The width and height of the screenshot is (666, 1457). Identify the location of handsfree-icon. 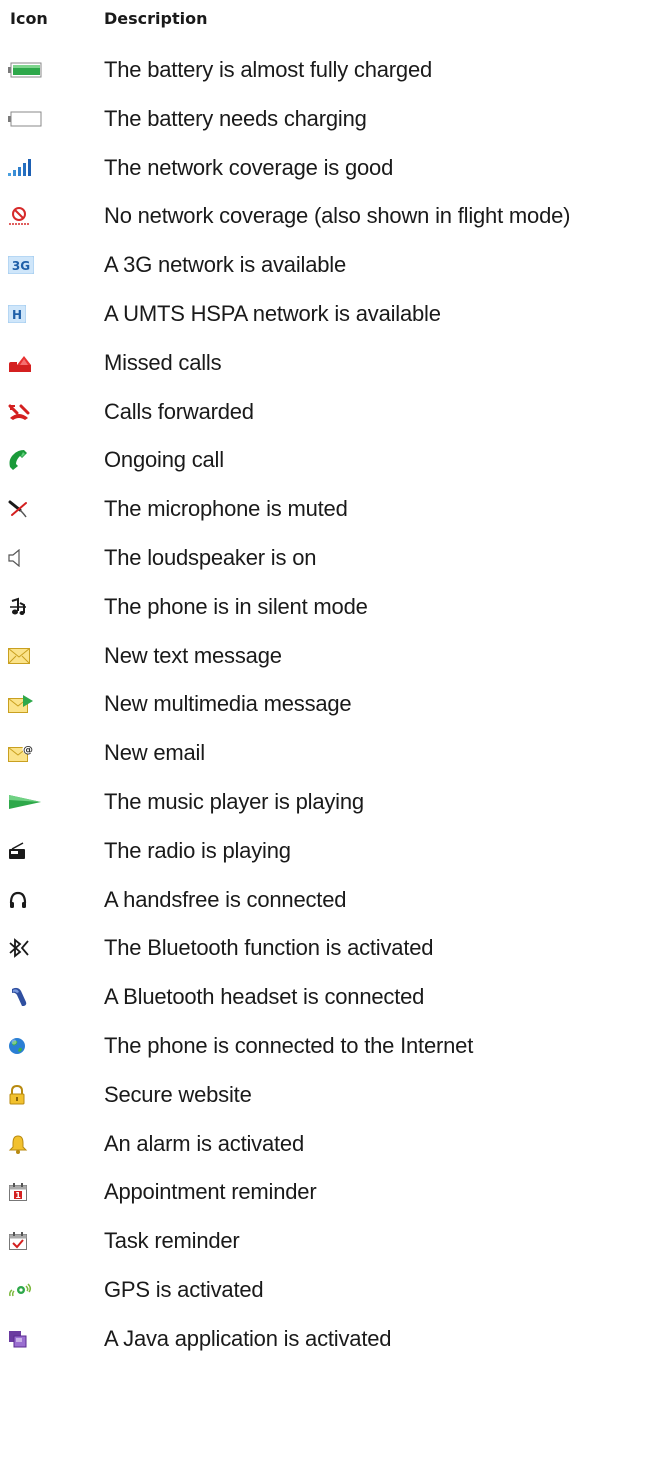
(30, 900).